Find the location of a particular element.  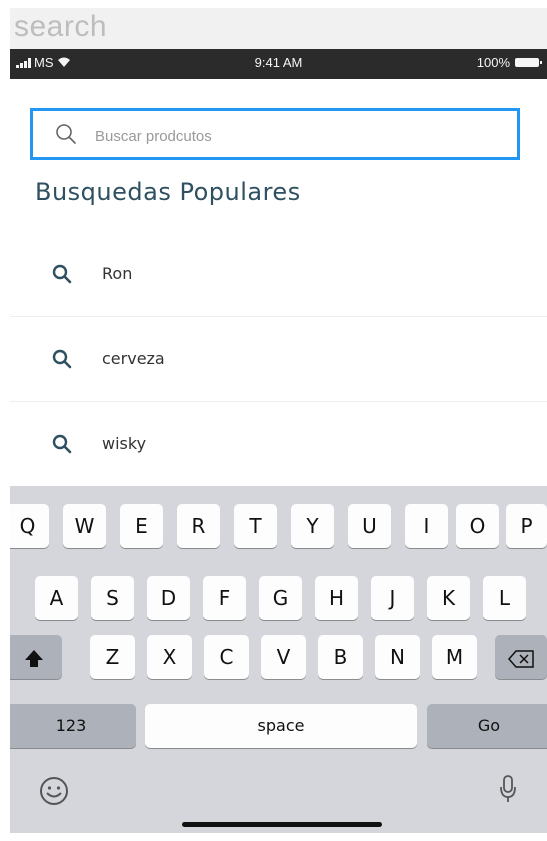

key-r: R is located at coordinates (198, 526).